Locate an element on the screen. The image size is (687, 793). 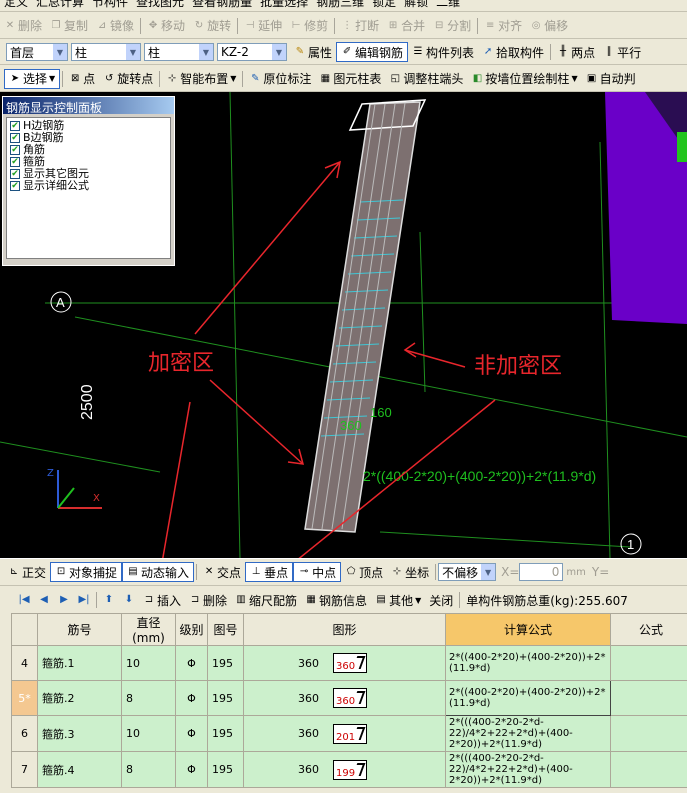
perpendicular-button: ⊥ 垂点 is located at coordinates (269, 572).